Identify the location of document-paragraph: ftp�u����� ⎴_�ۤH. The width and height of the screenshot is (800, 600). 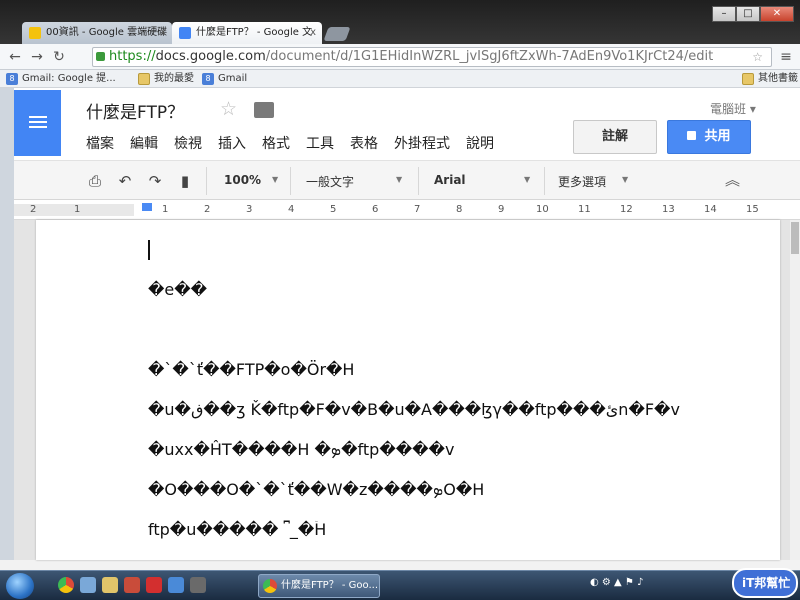
(237, 530).